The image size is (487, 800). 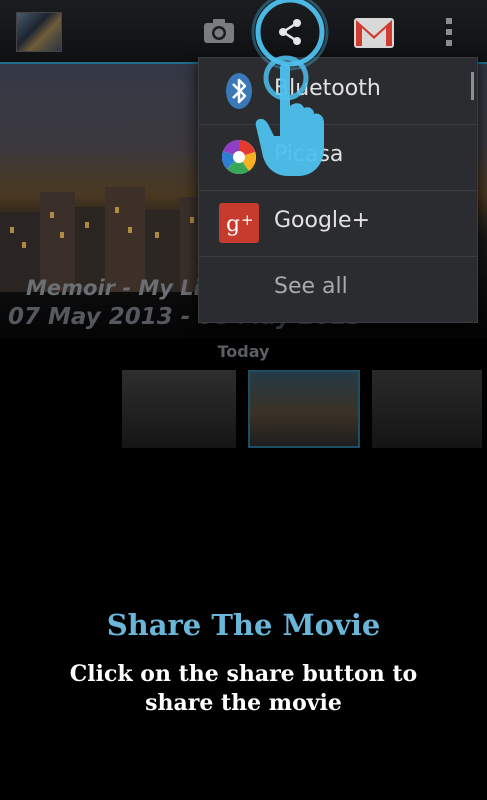 I want to click on share-option-see-all: See all, so click(x=338, y=289).